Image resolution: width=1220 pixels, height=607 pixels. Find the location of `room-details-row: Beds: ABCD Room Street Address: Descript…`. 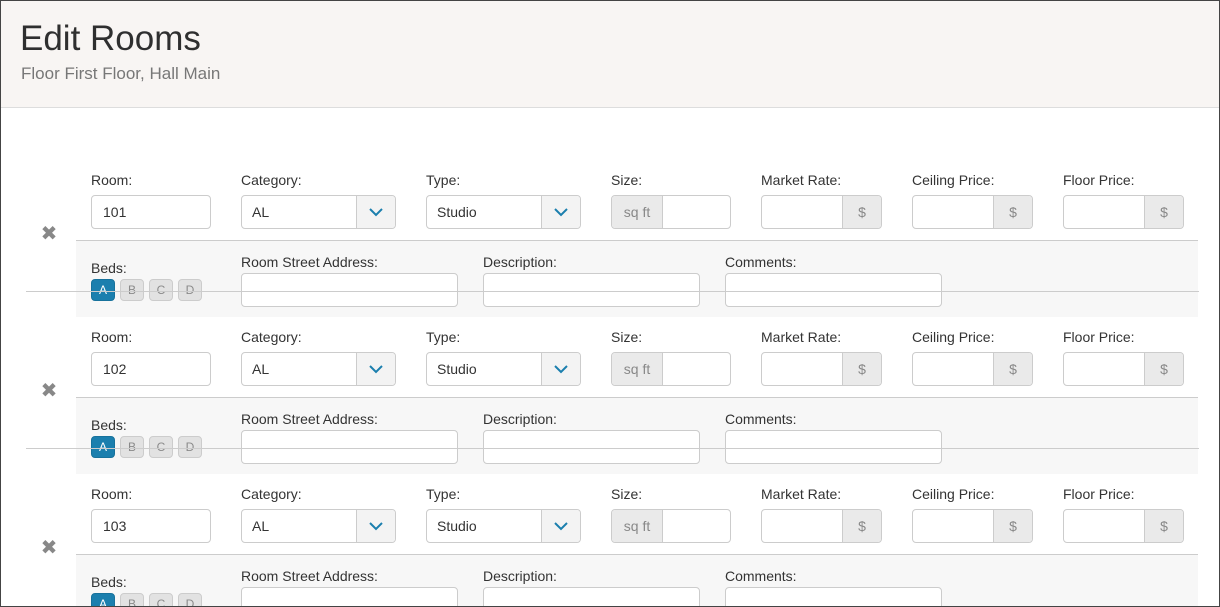

room-details-row: Beds: ABCD Room Street Address: Descript… is located at coordinates (637, 580).